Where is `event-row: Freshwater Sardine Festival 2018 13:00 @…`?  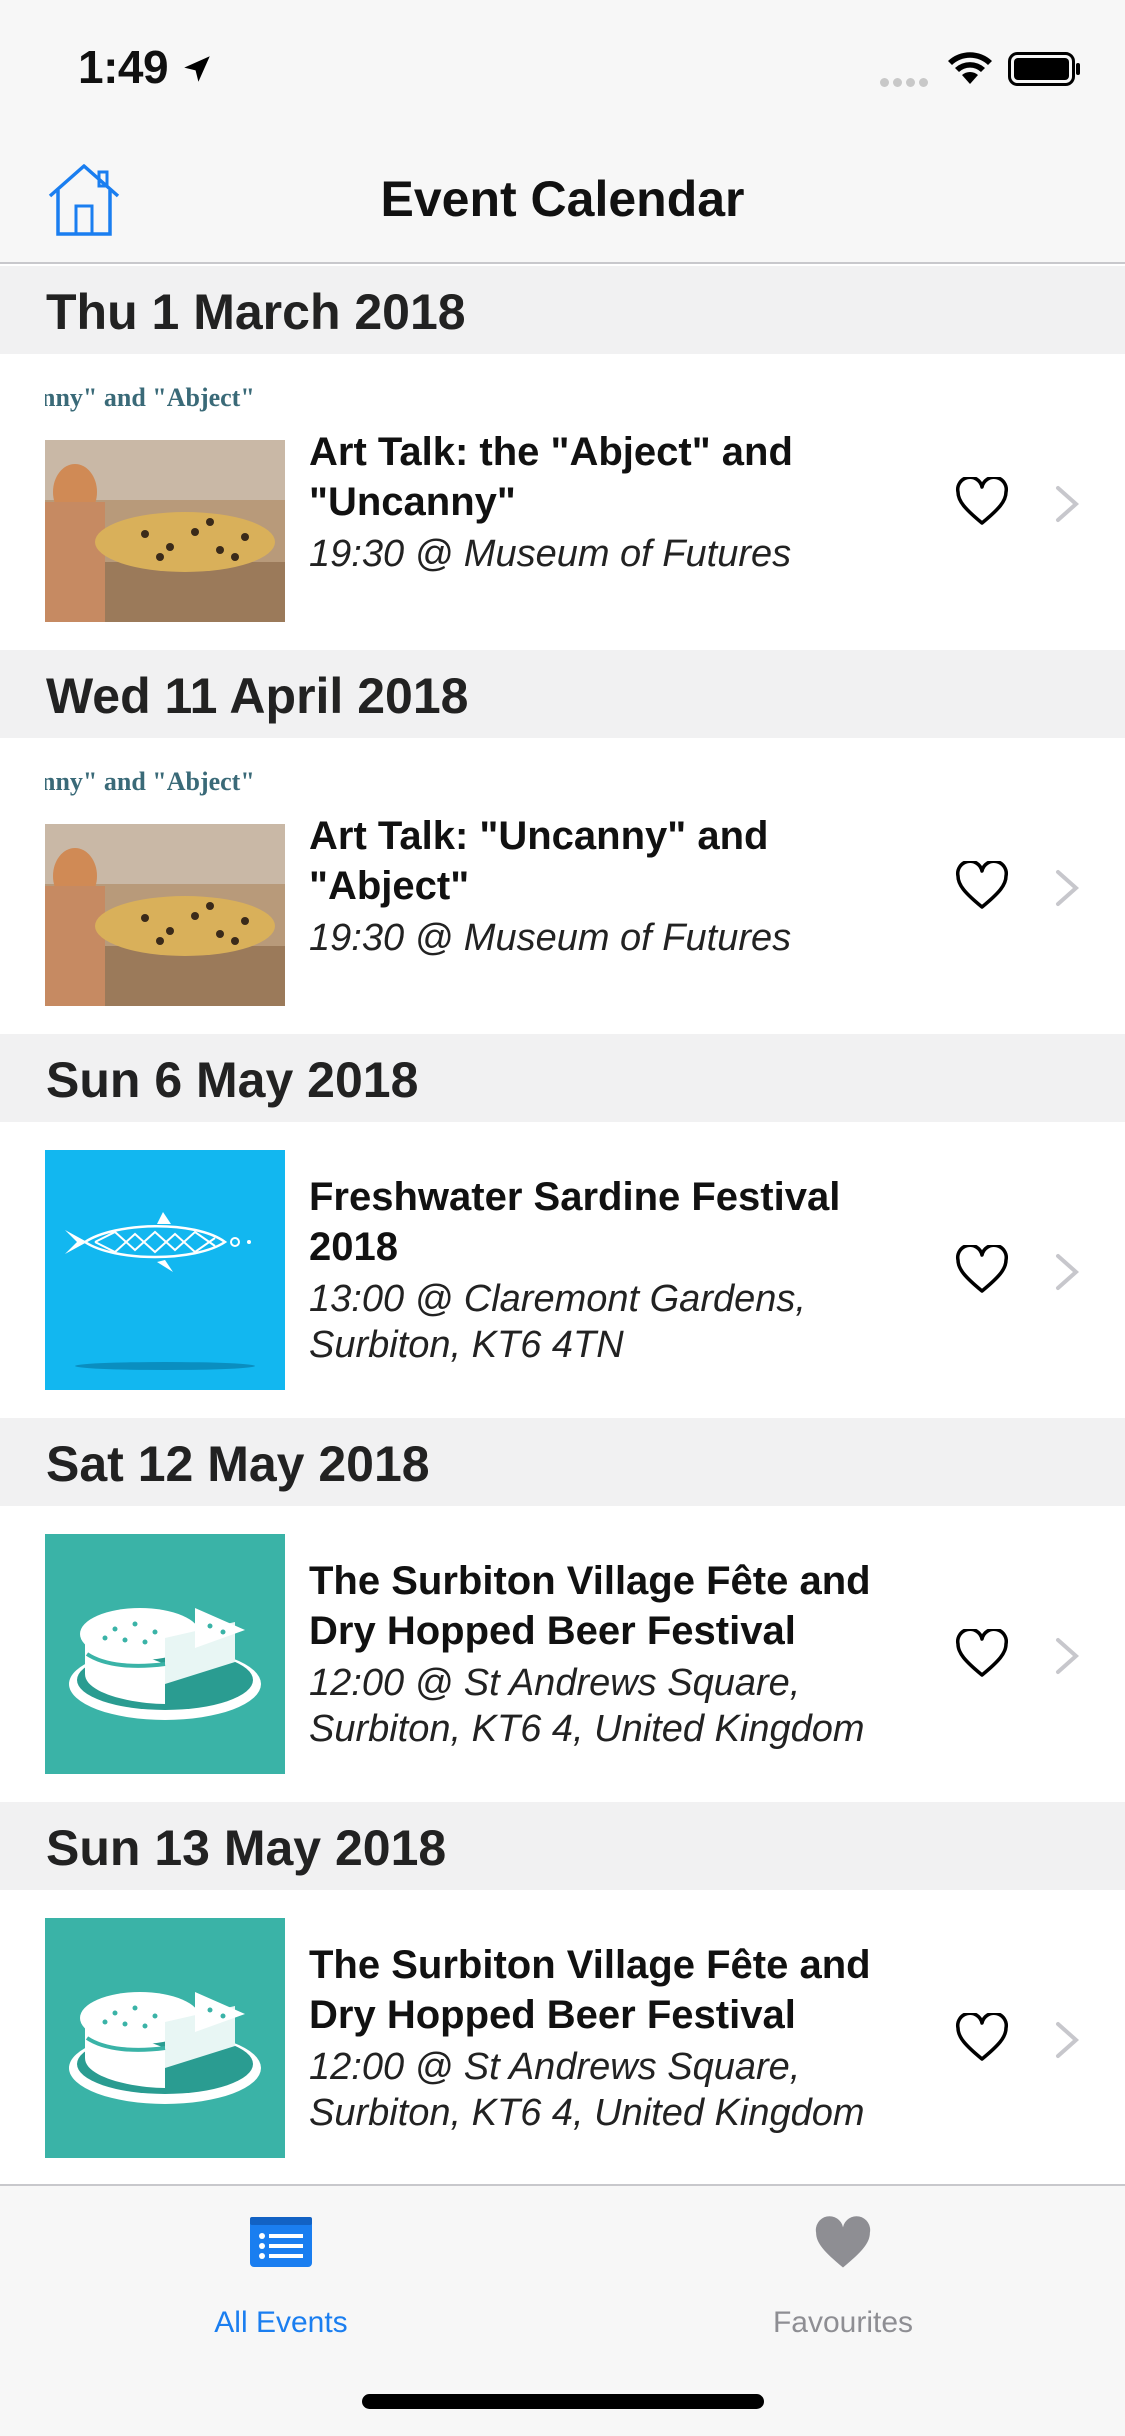 event-row: Freshwater Sardine Festival 2018 13:00 @… is located at coordinates (562, 1270).